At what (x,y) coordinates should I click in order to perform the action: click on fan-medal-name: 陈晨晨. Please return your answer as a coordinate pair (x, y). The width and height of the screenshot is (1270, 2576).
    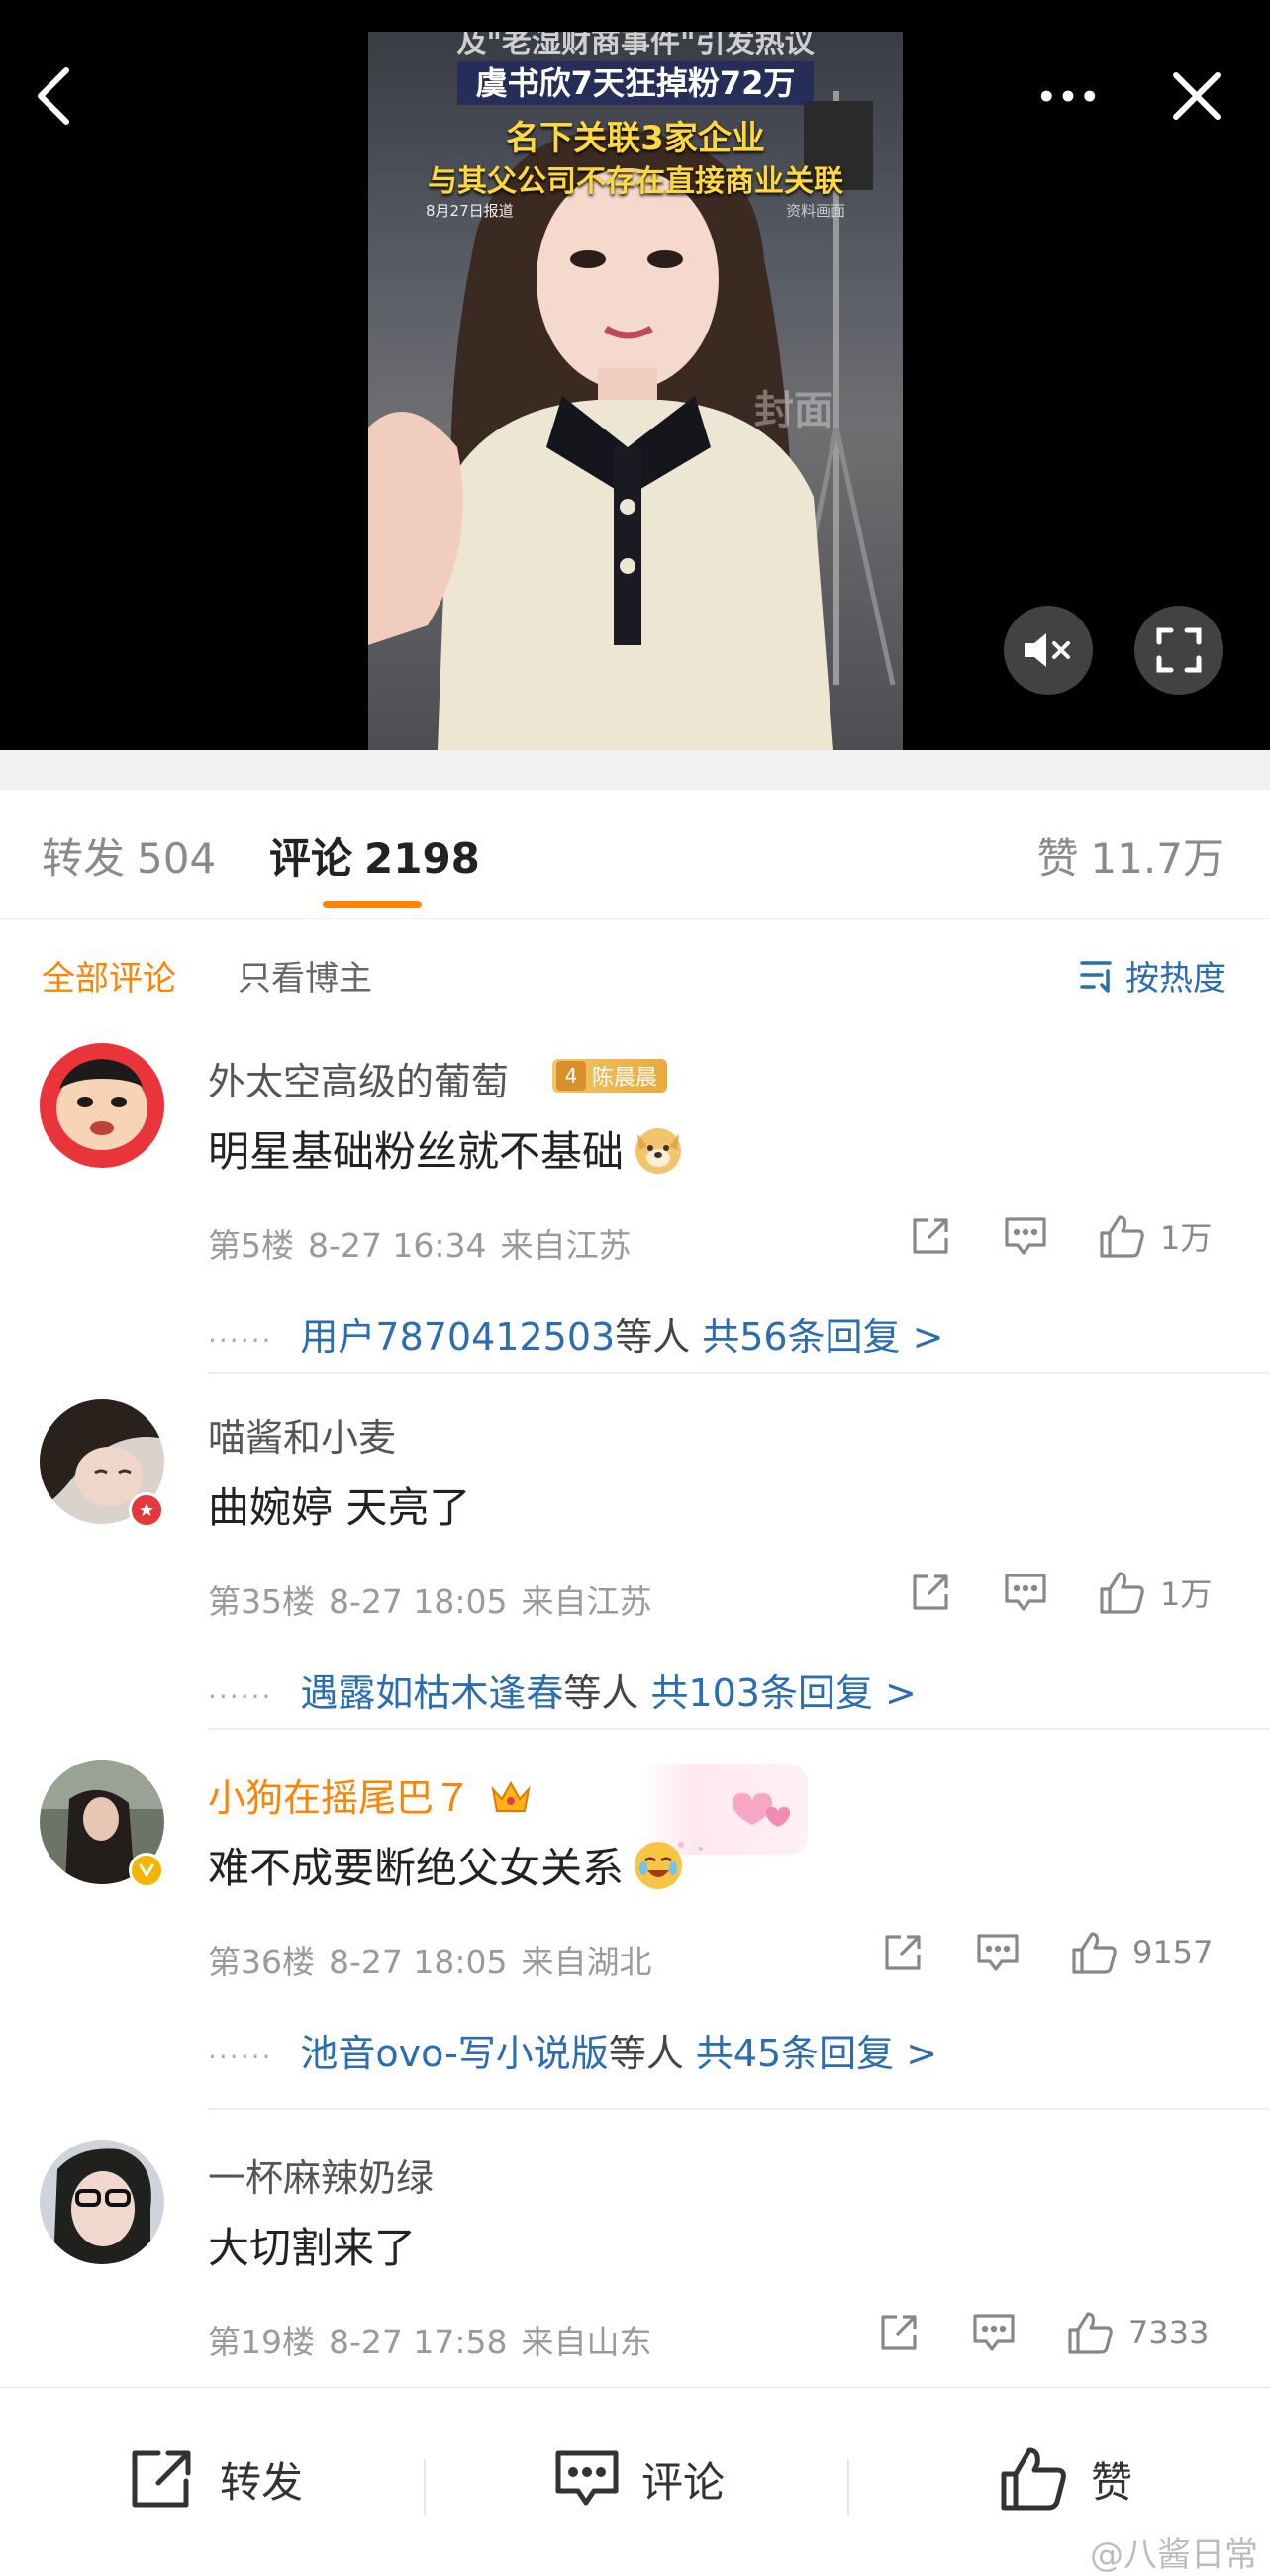
    Looking at the image, I should click on (625, 1078).